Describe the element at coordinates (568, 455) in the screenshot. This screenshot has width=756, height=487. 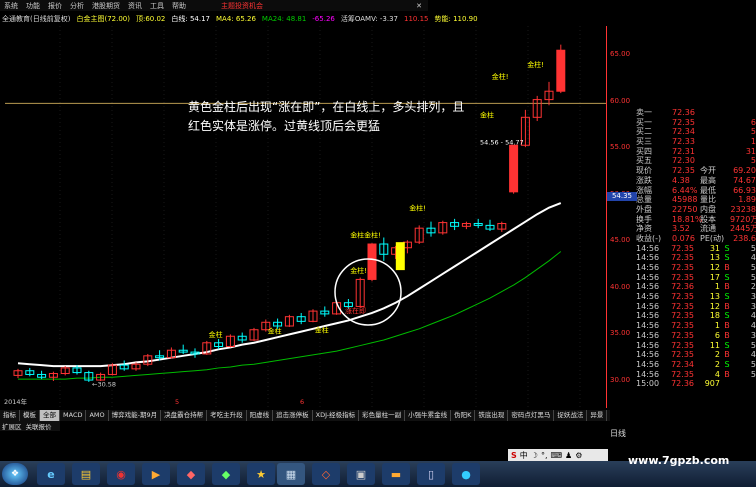
I see `user-icon: ♟` at that location.